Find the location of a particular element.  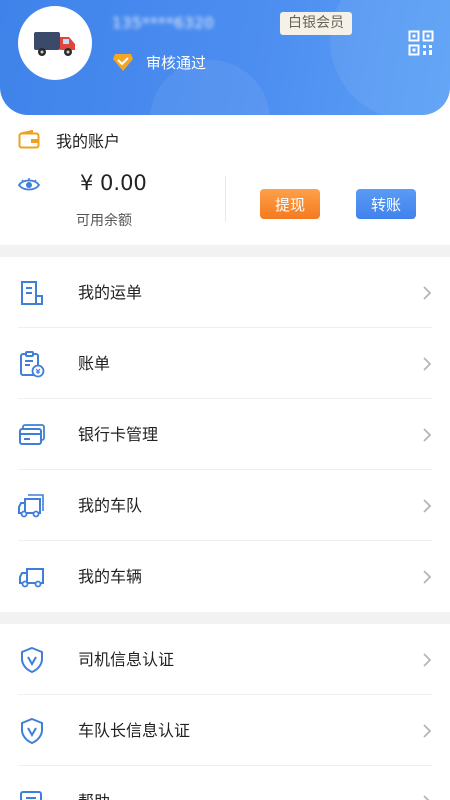

eye-icon is located at coordinates (29, 185).